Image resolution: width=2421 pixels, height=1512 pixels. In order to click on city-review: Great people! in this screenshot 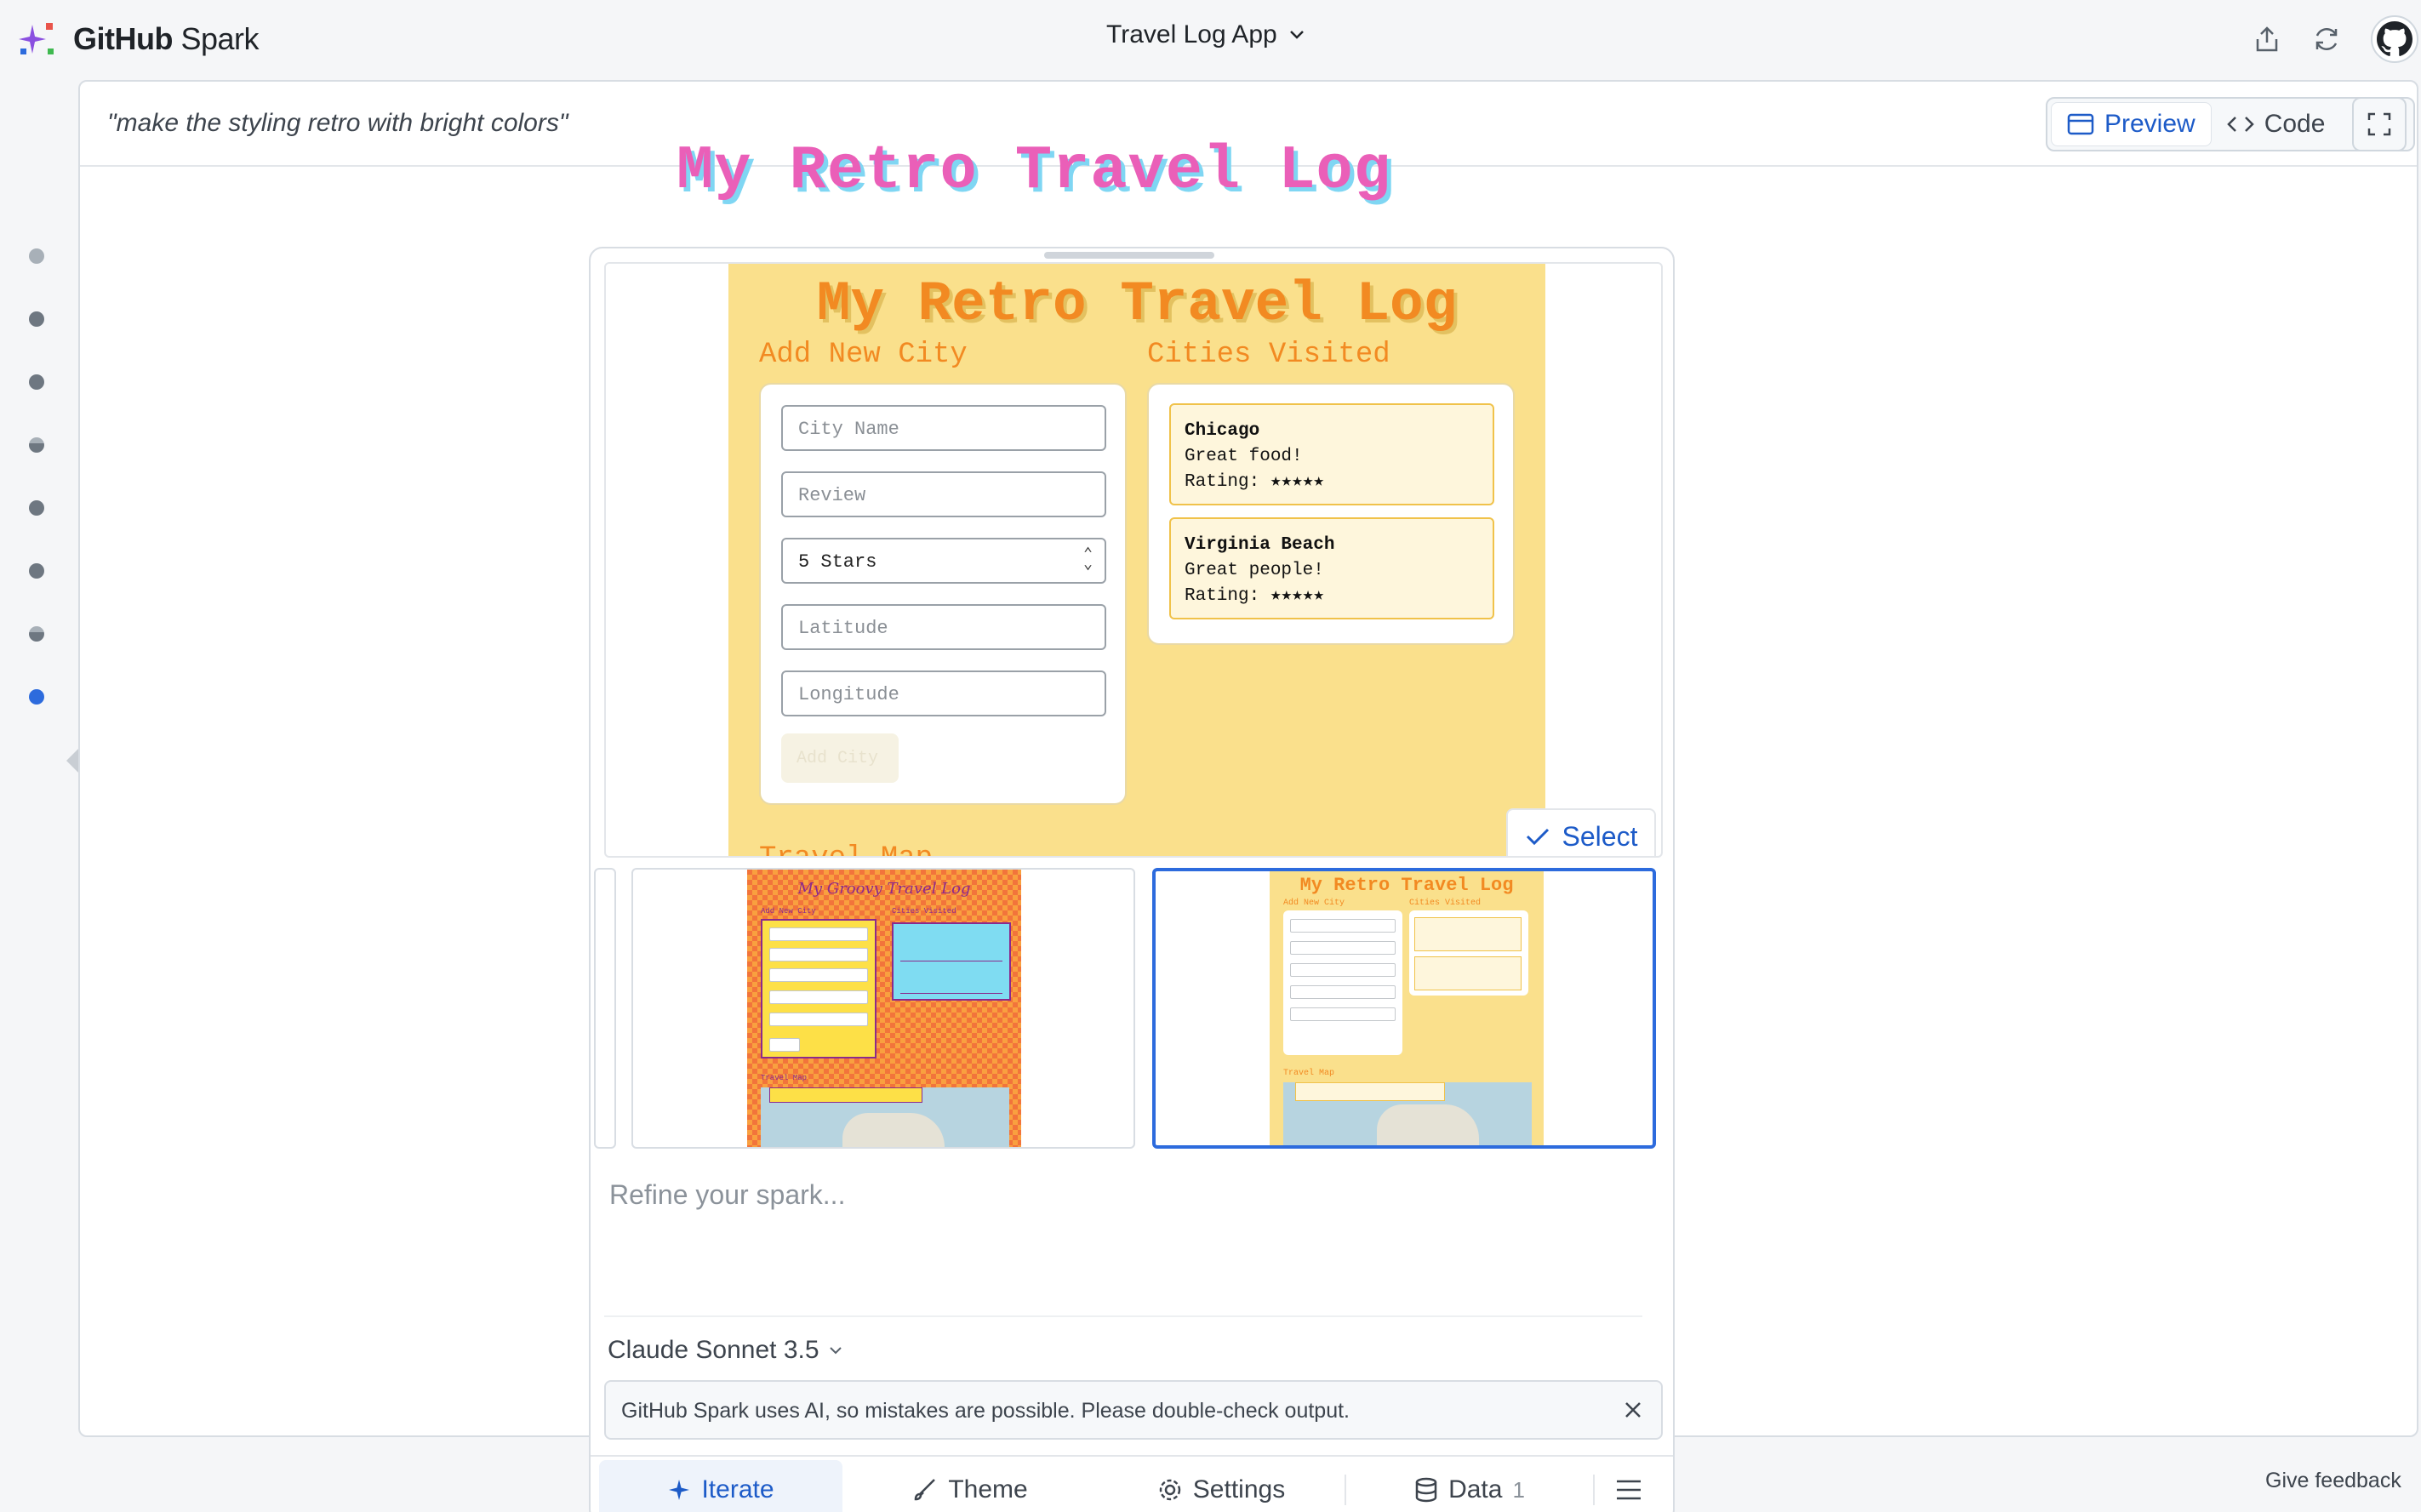, I will do `click(1255, 570)`.